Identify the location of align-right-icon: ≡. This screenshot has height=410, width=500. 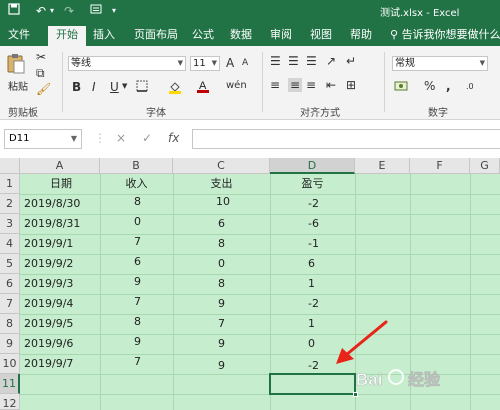
(311, 85).